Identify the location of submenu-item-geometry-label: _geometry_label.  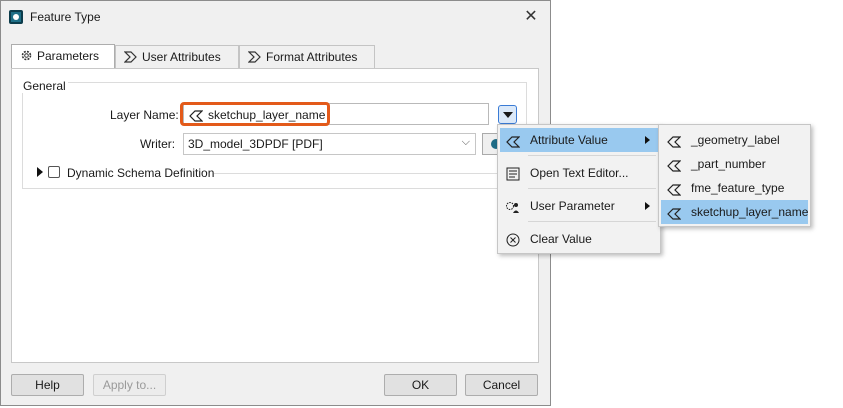
(734, 140).